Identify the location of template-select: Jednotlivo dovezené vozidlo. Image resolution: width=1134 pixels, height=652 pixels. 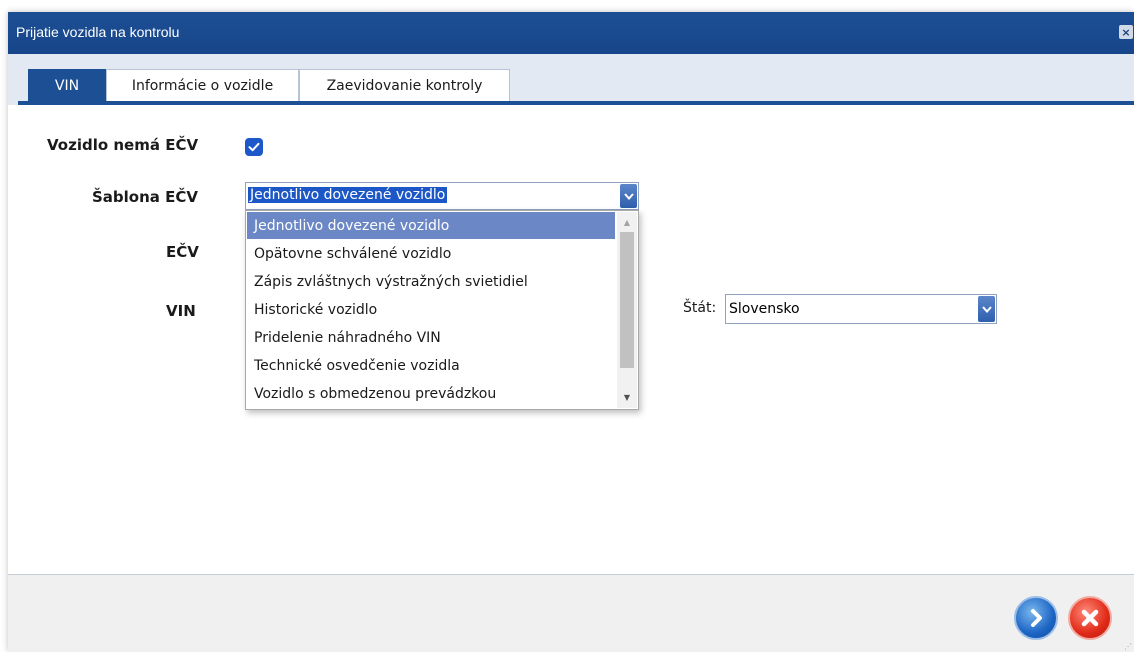
(442, 196).